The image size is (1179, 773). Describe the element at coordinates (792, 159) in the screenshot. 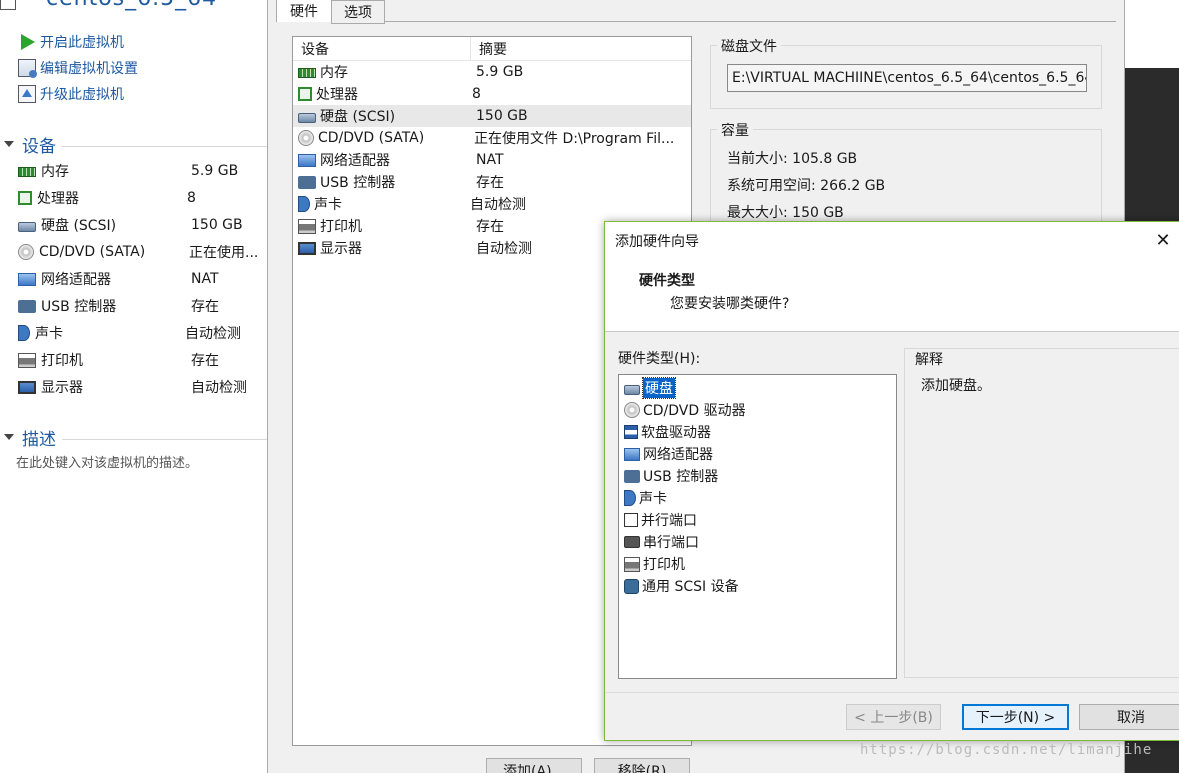

I see `current-size: 当前大小: 105.8 GB` at that location.